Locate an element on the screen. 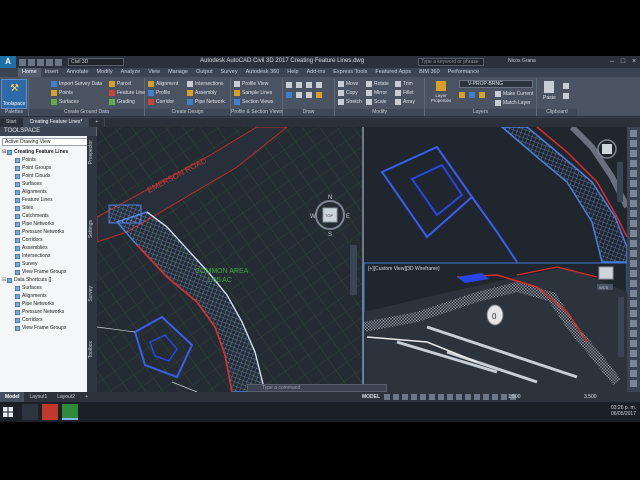  fillet-button: Fillet is located at coordinates (404, 93).